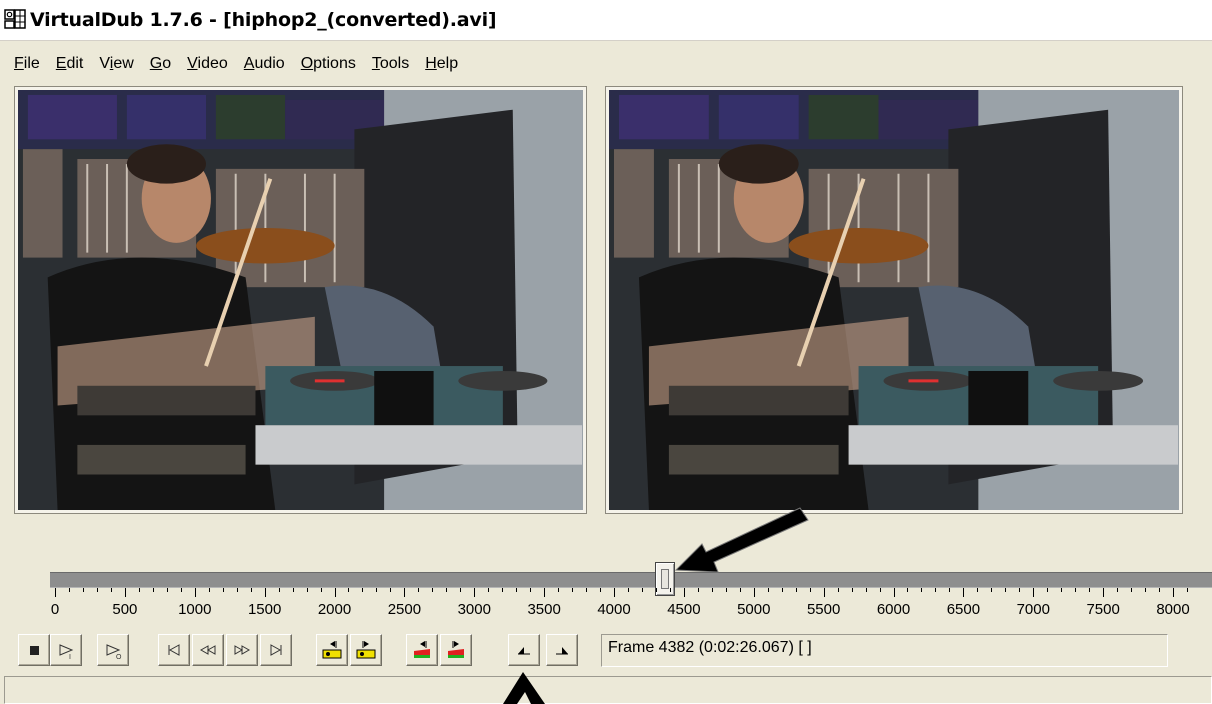 The width and height of the screenshot is (1212, 704). I want to click on step-backward-button, so click(208, 650).